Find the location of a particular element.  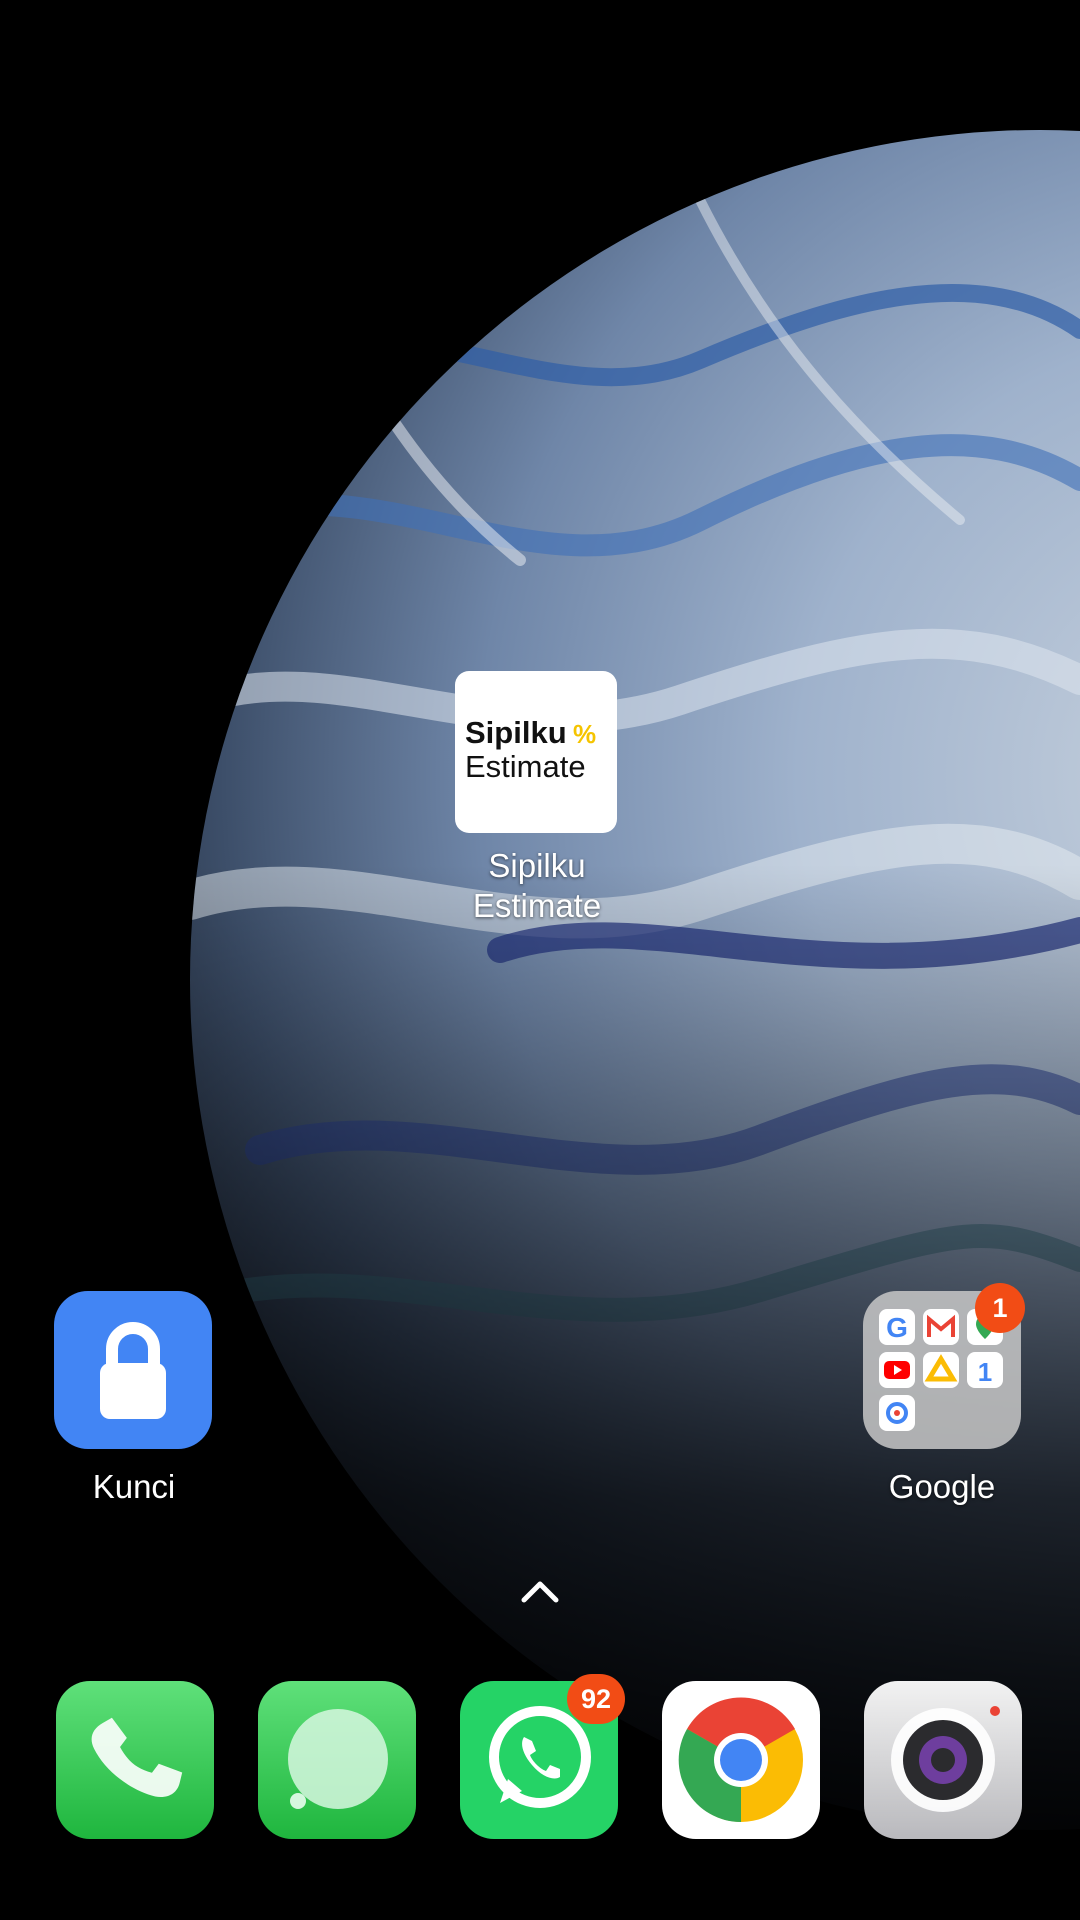

sipilku-icon-text: Sipilku is located at coordinates (516, 732).